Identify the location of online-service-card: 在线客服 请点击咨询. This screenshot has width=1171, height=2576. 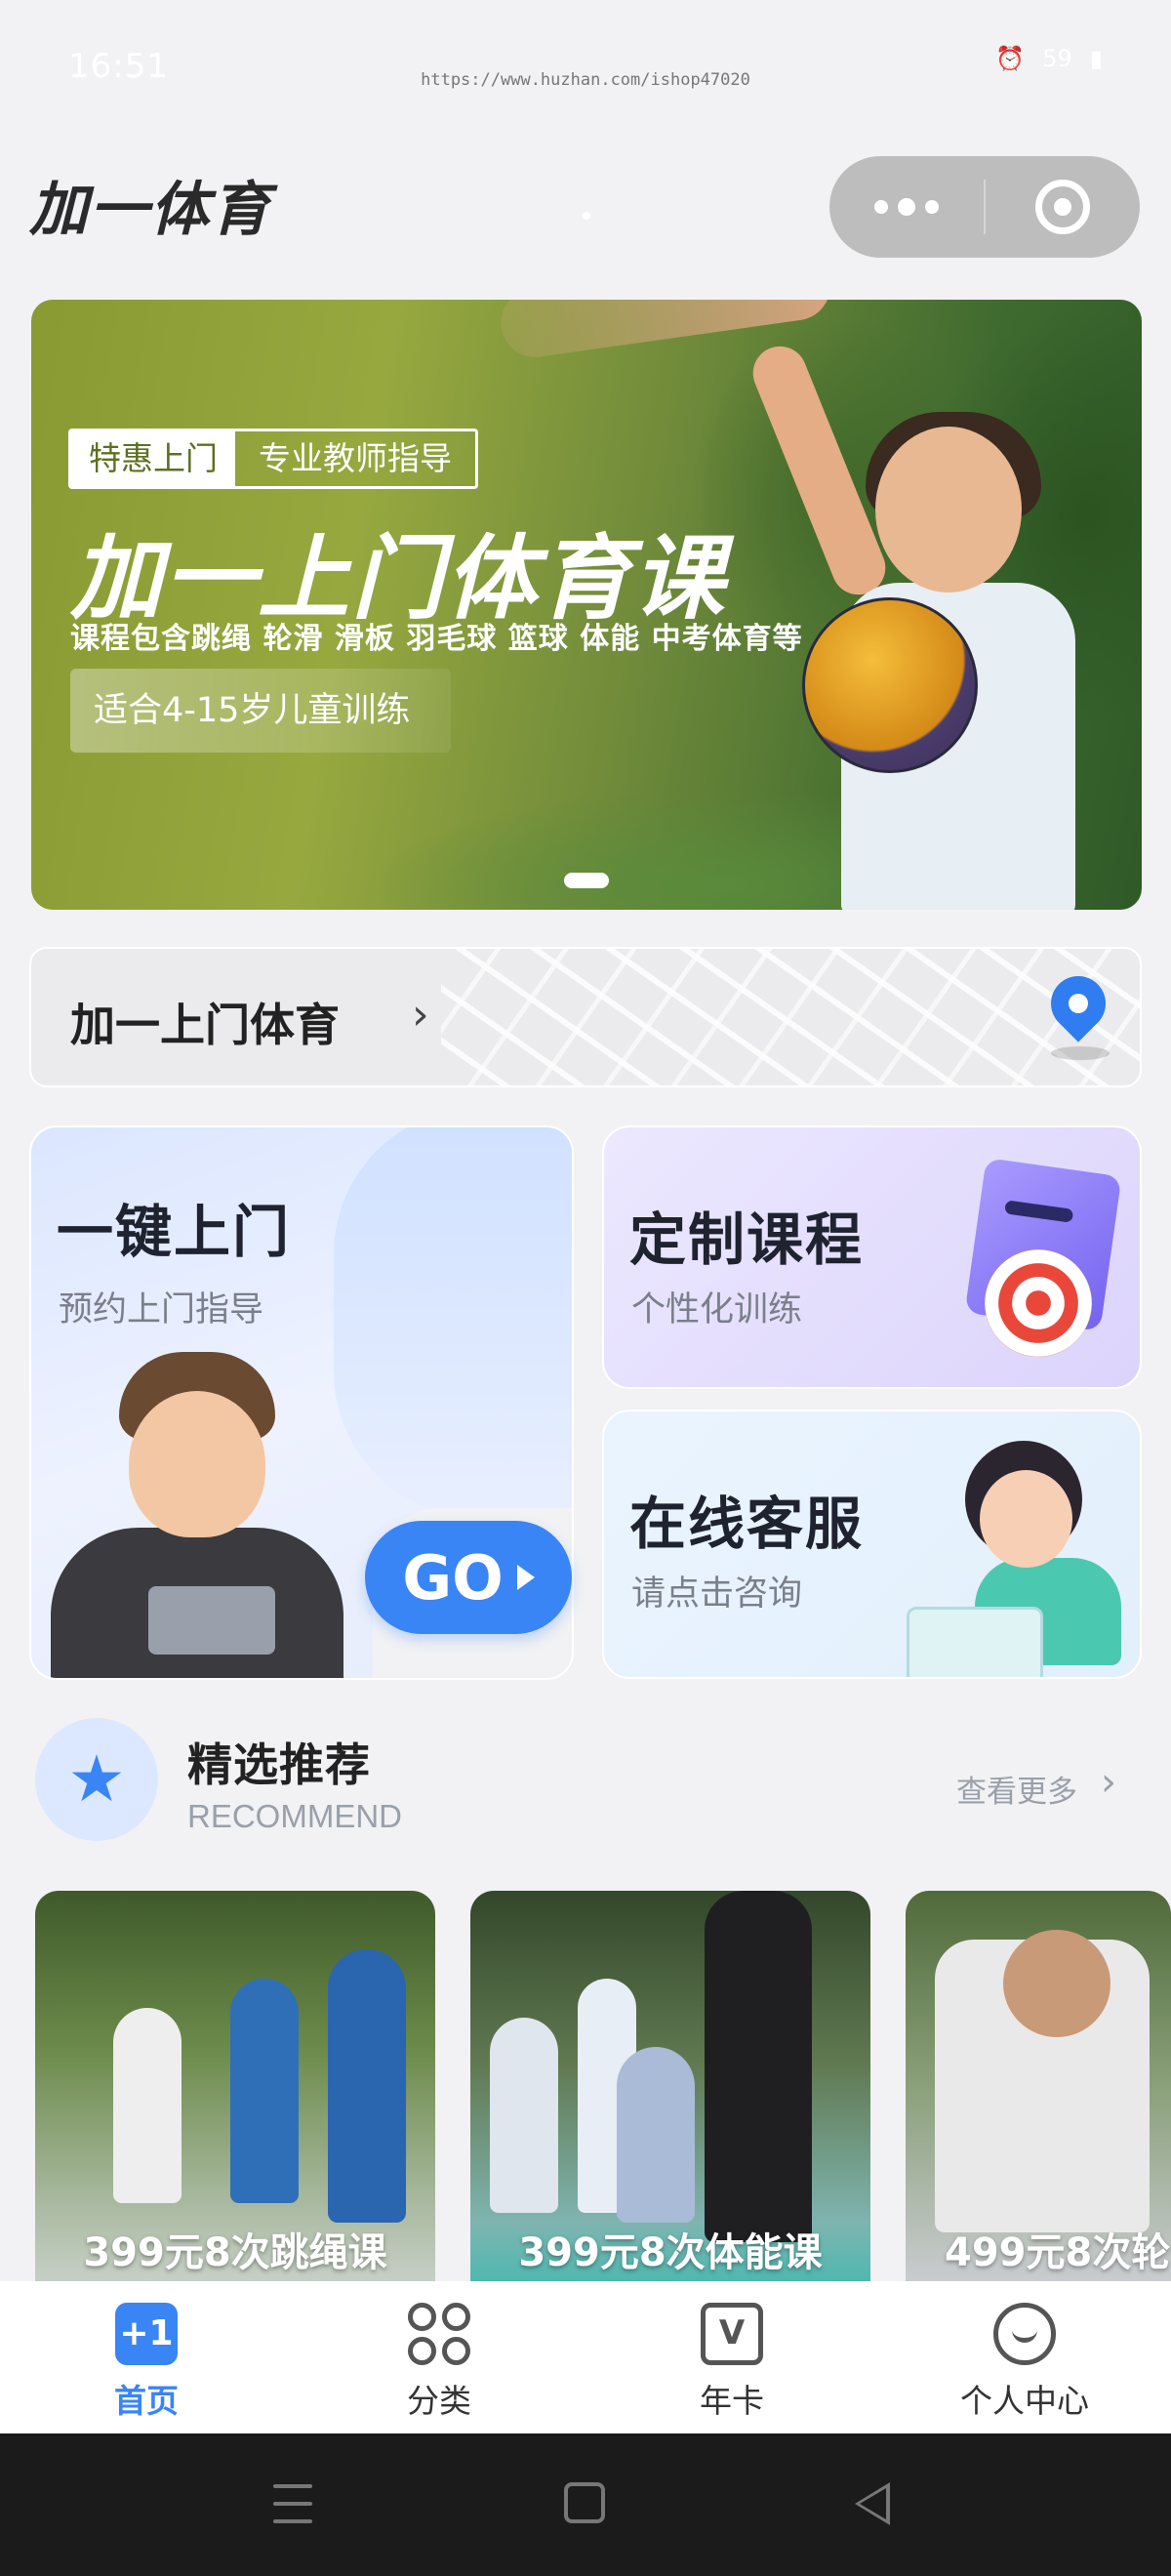
(872, 1544).